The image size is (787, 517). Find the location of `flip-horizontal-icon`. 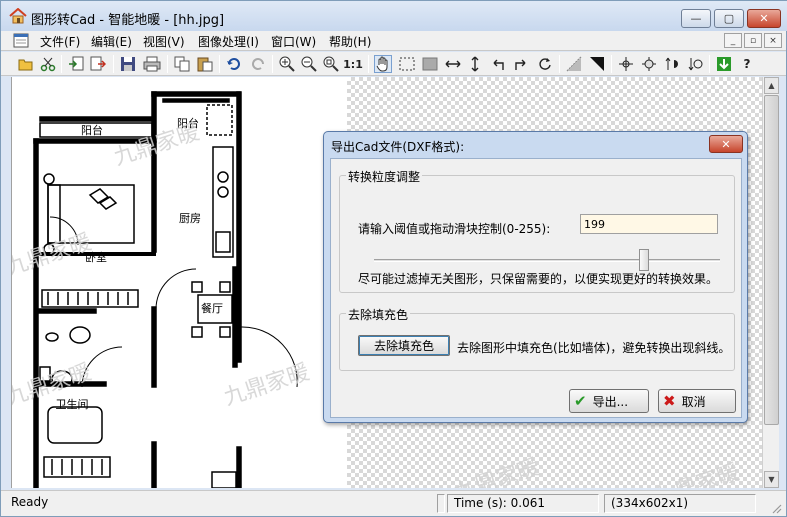

flip-horizontal-icon is located at coordinates (453, 64).